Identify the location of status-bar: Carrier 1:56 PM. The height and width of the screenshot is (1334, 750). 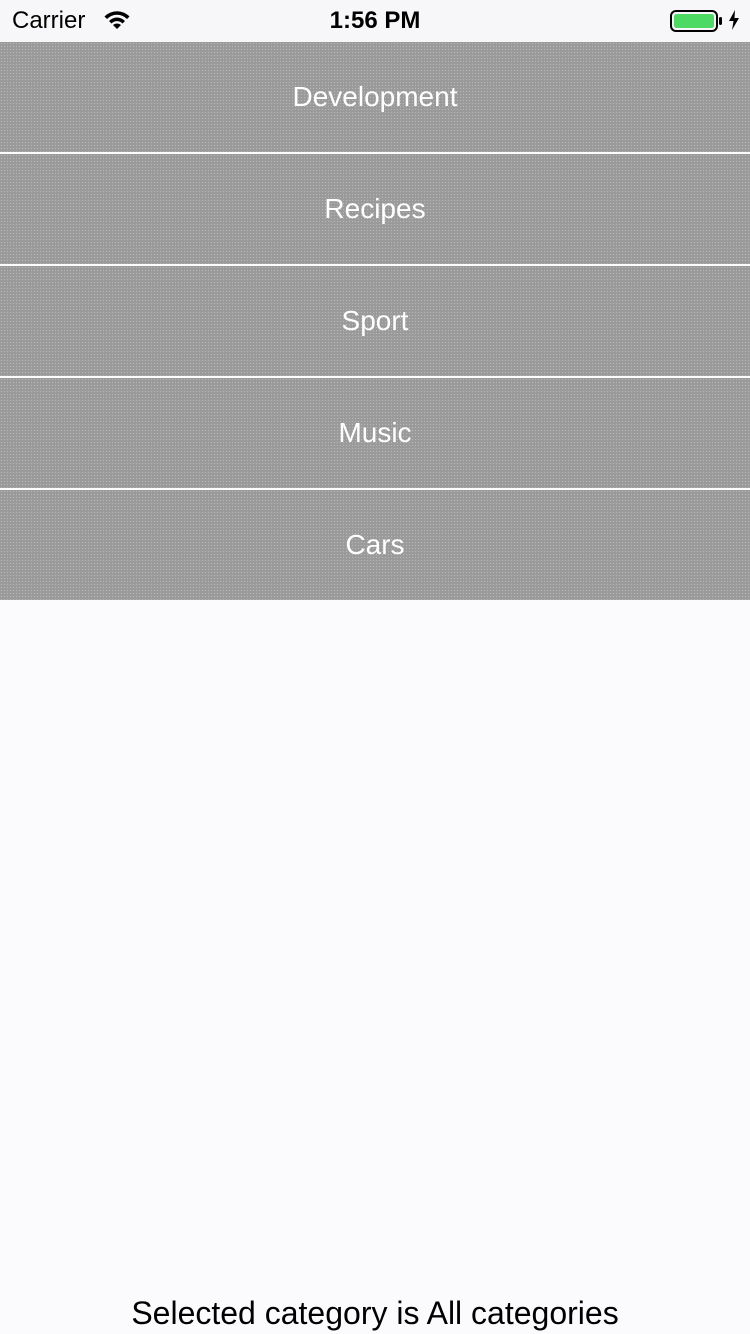
(375, 21).